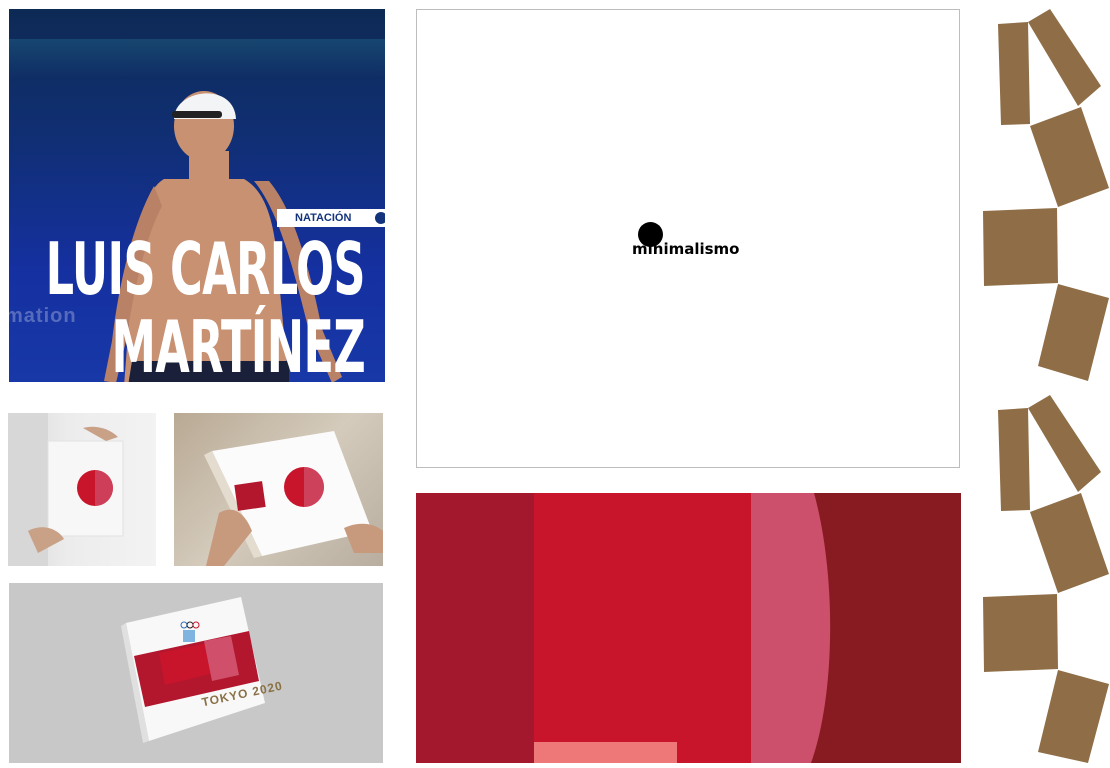  I want to click on category-badge: NATACIÓN, so click(331, 218).